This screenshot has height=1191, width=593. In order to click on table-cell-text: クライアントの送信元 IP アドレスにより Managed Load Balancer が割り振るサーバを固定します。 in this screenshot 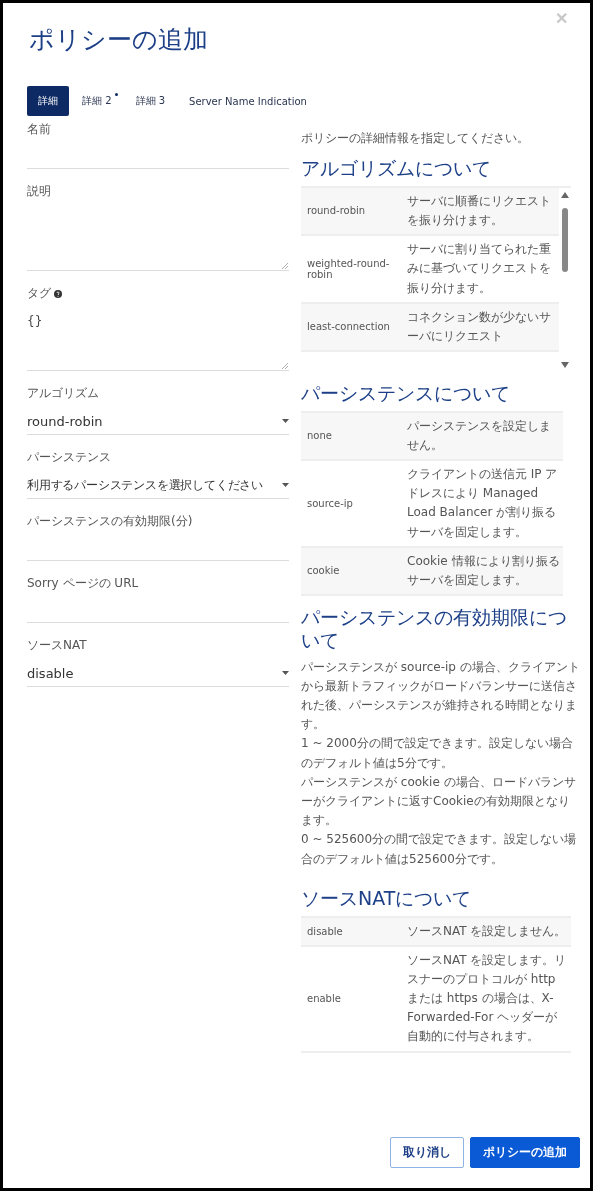, I will do `click(483, 503)`.